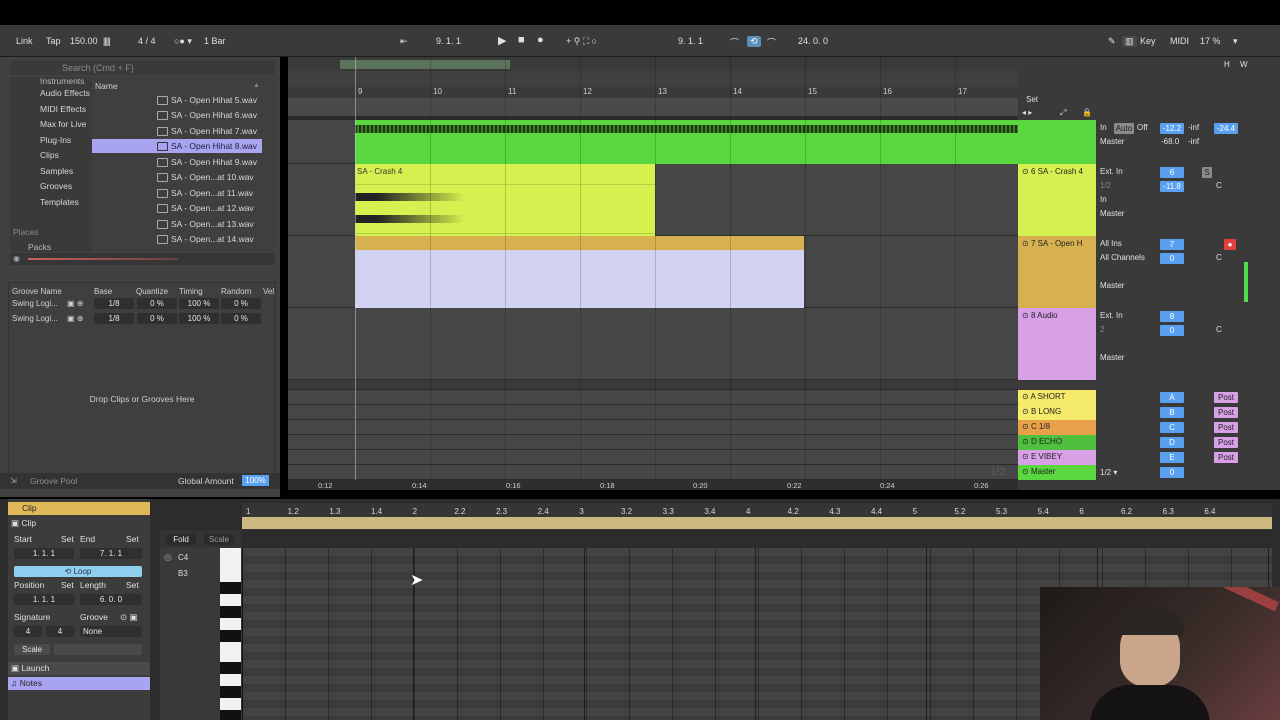 The width and height of the screenshot is (1280, 720). Describe the element at coordinates (209, 177) in the screenshot. I see `file-item: SA - Open...at 10.wav` at that location.